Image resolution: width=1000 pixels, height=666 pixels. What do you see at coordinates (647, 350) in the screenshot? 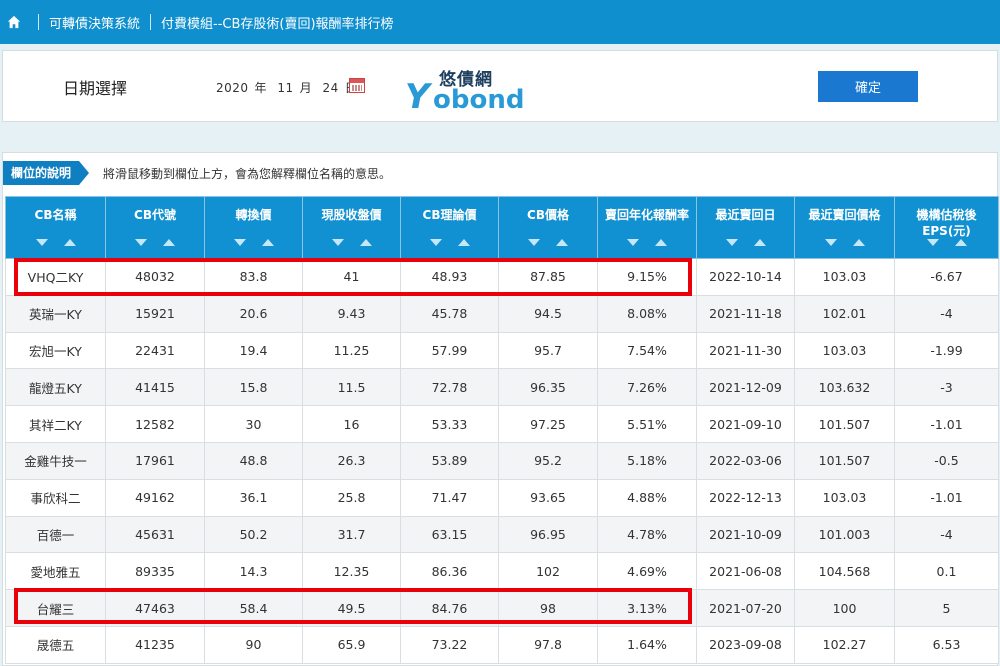
I see `table-cell: 7.54%` at bounding box center [647, 350].